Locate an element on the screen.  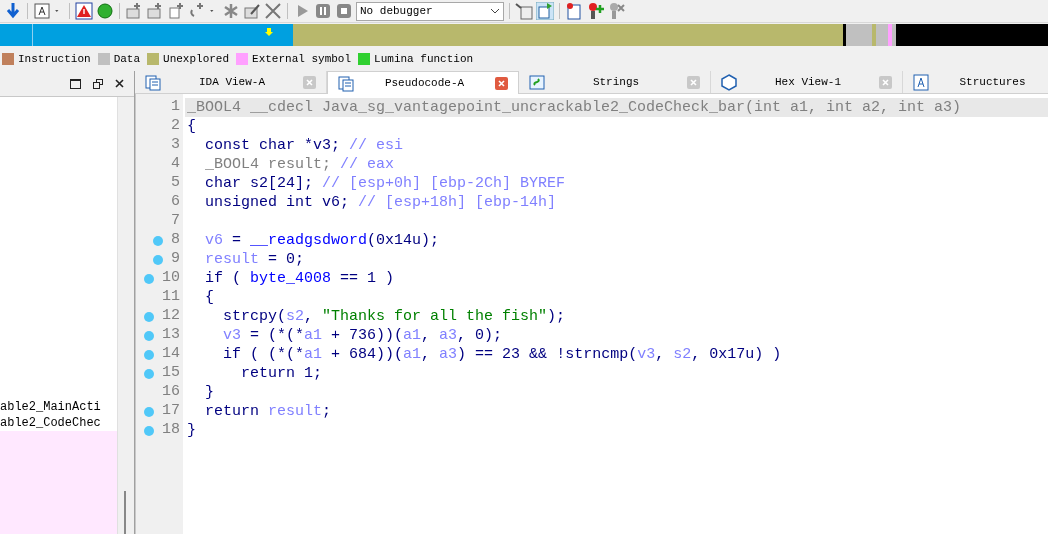
letter-icon is located at coordinates (921, 82).